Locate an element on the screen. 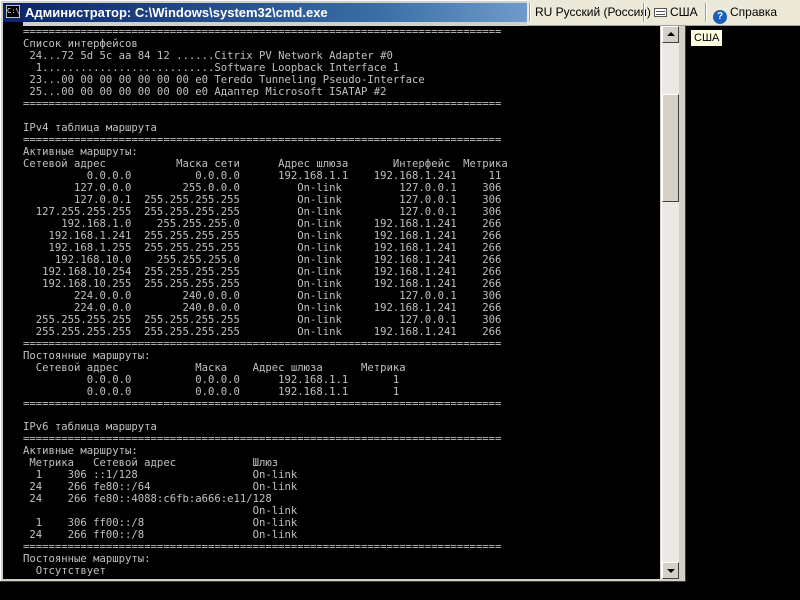 Image resolution: width=800 pixels, height=600 pixels. console-line: 24 266 fe80::/64 On-link is located at coordinates (160, 487).